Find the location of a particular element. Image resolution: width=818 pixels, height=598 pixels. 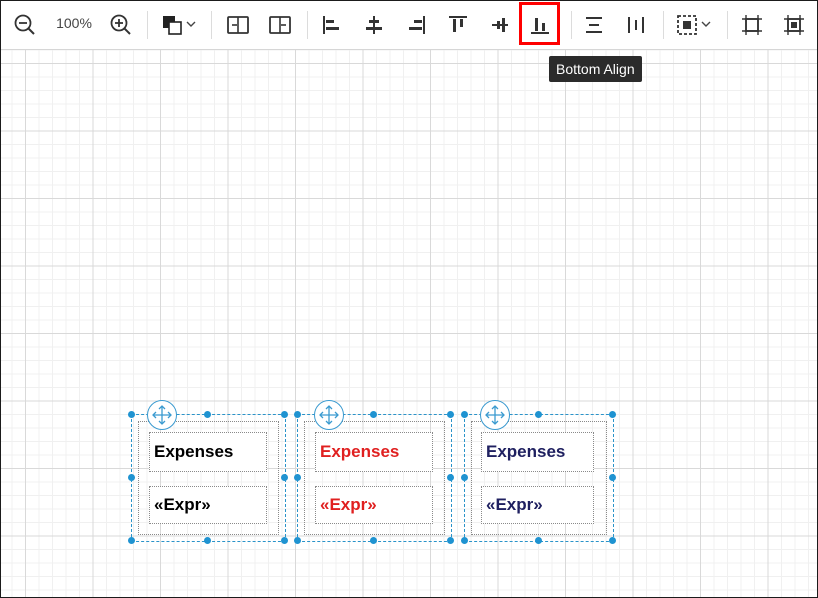

align-middle-icon is located at coordinates (500, 25).